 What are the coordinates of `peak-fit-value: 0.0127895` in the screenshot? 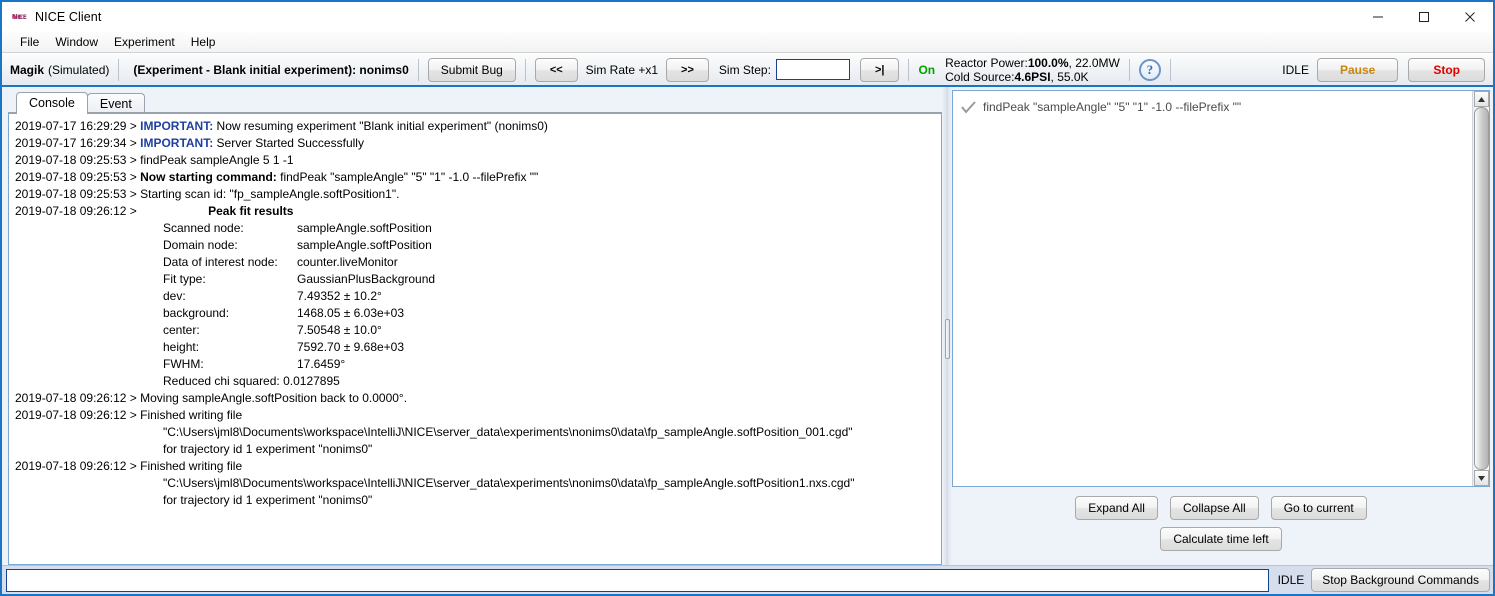 It's located at (309, 381).